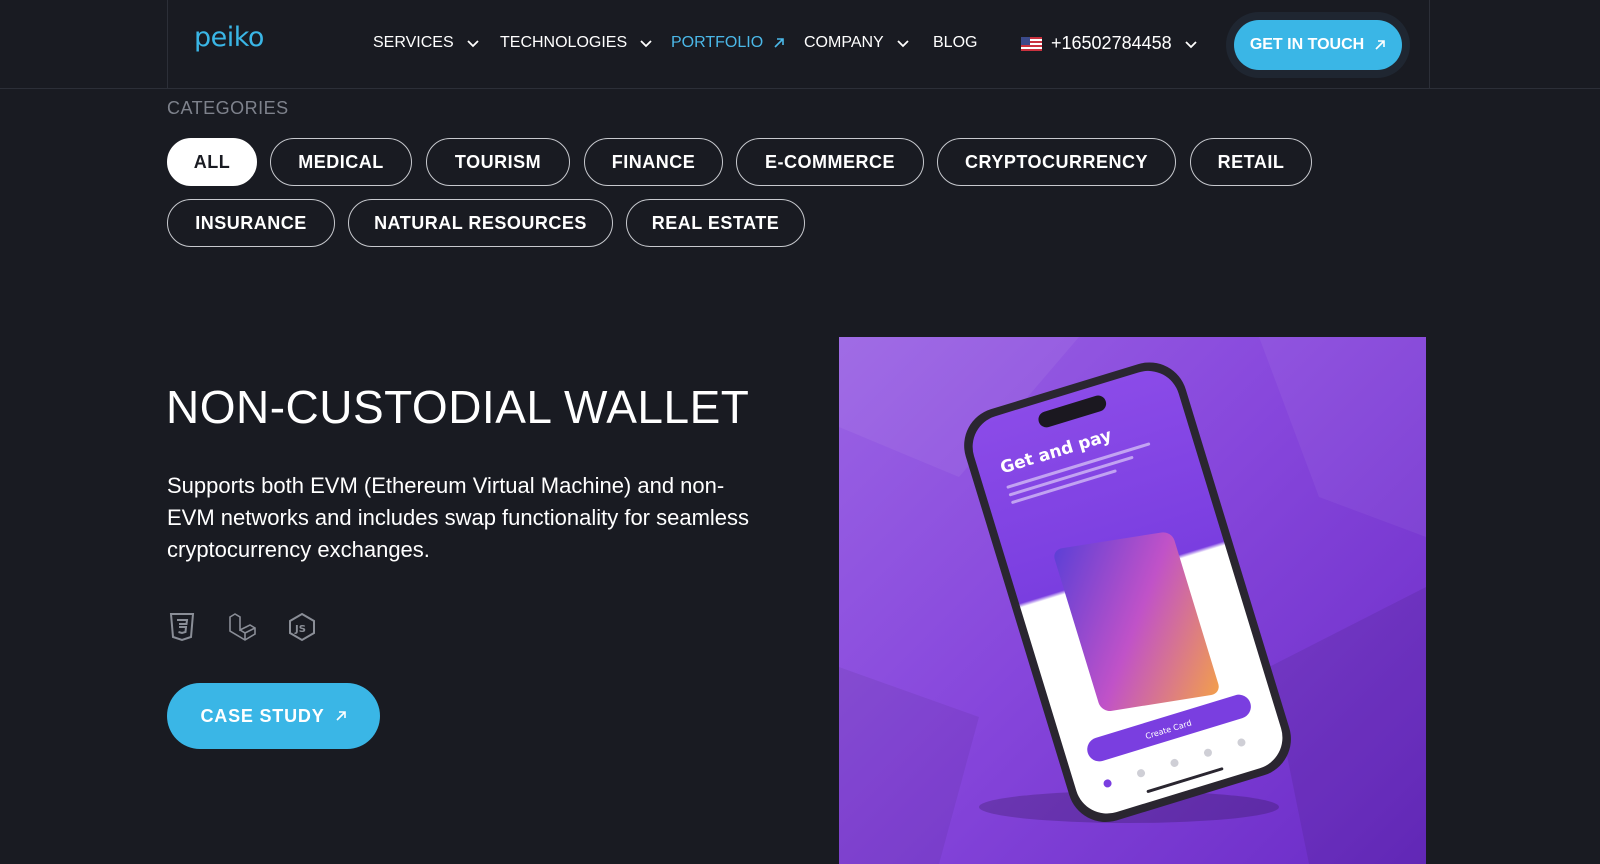  I want to click on phone-number: +16502784458, so click(1111, 43).